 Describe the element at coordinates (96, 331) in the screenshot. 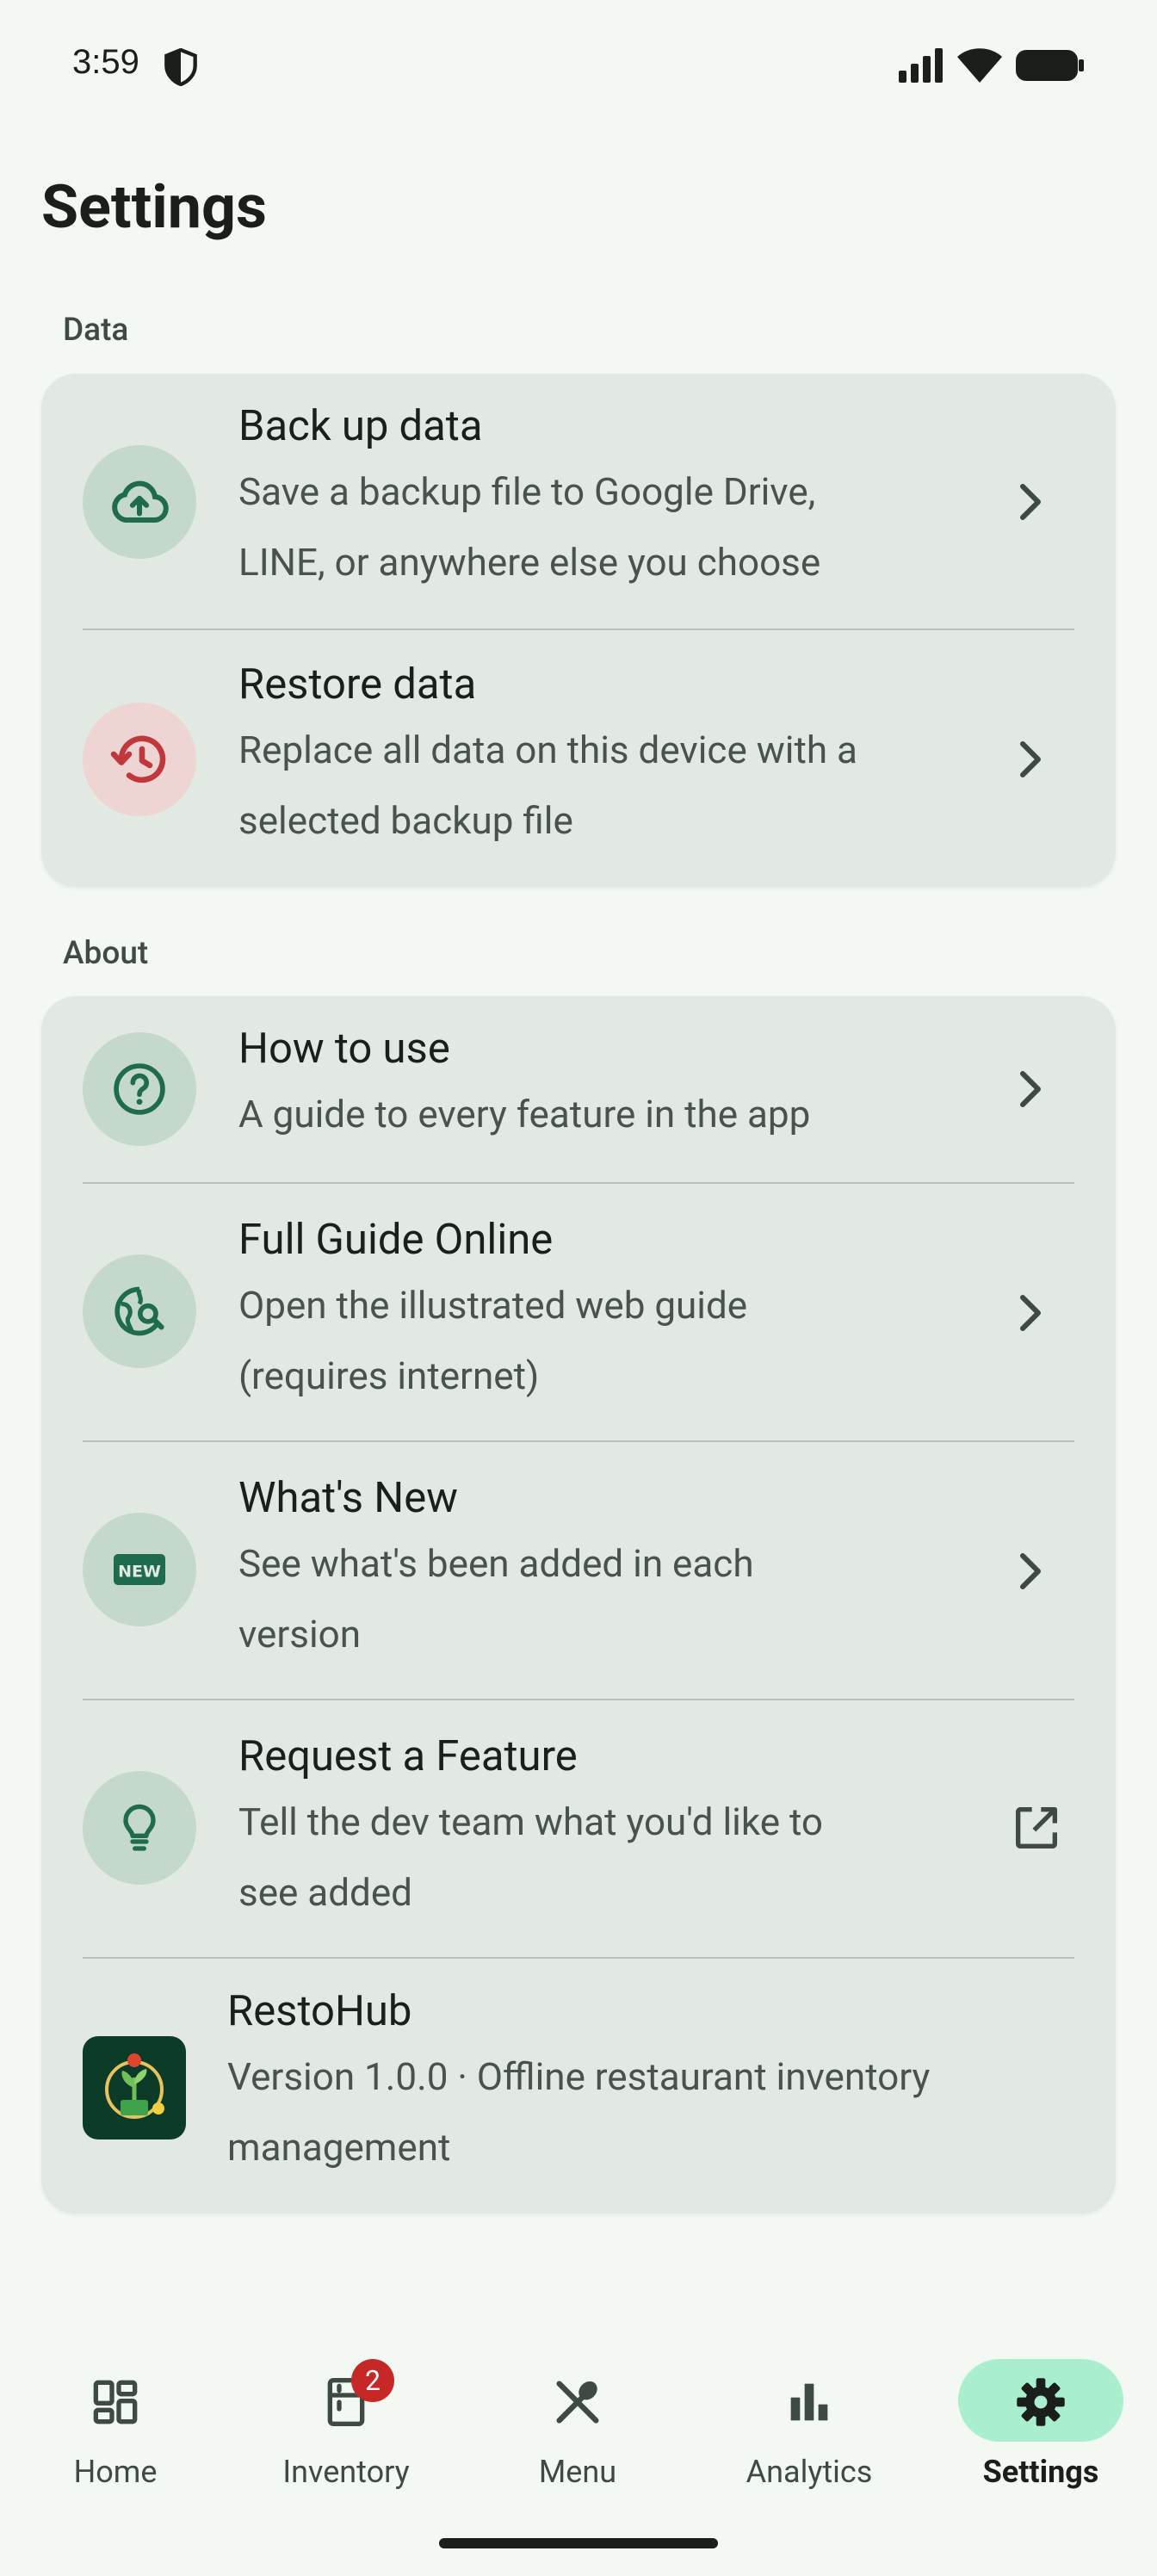

I see `section-label-data: Data` at that location.